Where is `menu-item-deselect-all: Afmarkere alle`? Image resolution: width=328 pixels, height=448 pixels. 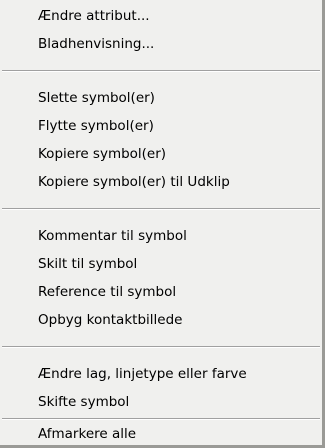
menu-item-deselect-all: Afmarkere alle is located at coordinates (87, 434).